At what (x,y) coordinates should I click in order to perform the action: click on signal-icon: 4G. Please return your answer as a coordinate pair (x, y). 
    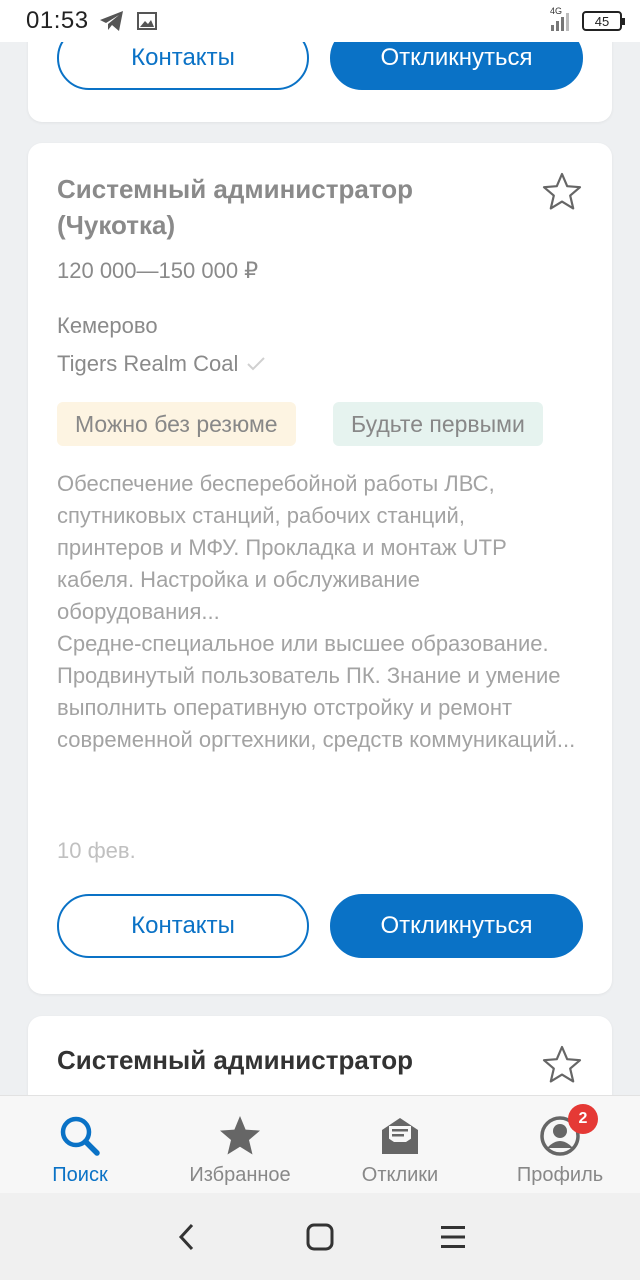
    Looking at the image, I should click on (561, 19).